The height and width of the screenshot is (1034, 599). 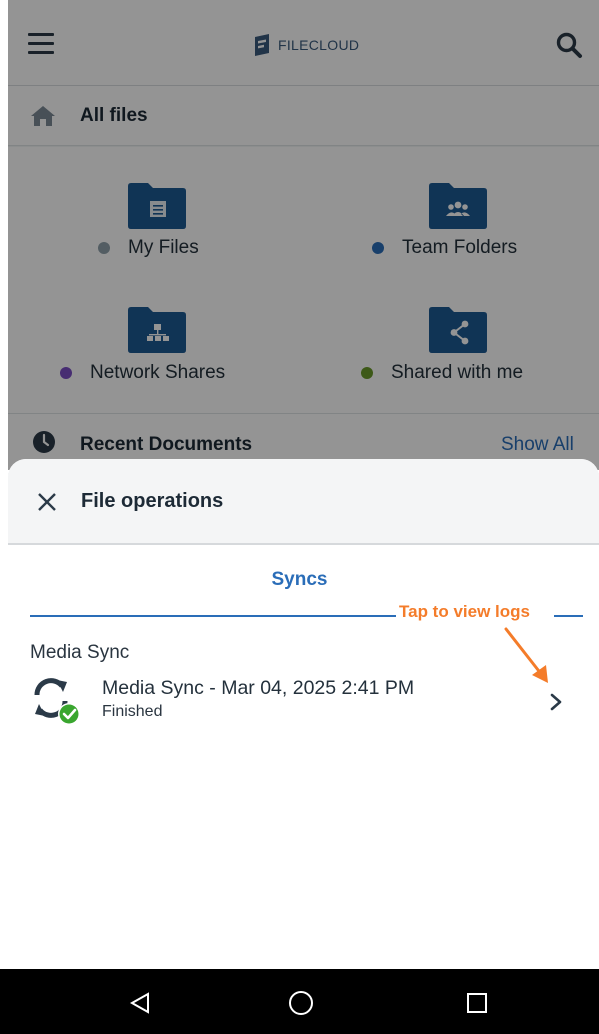 What do you see at coordinates (213, 616) in the screenshot?
I see `tab-indicator` at bounding box center [213, 616].